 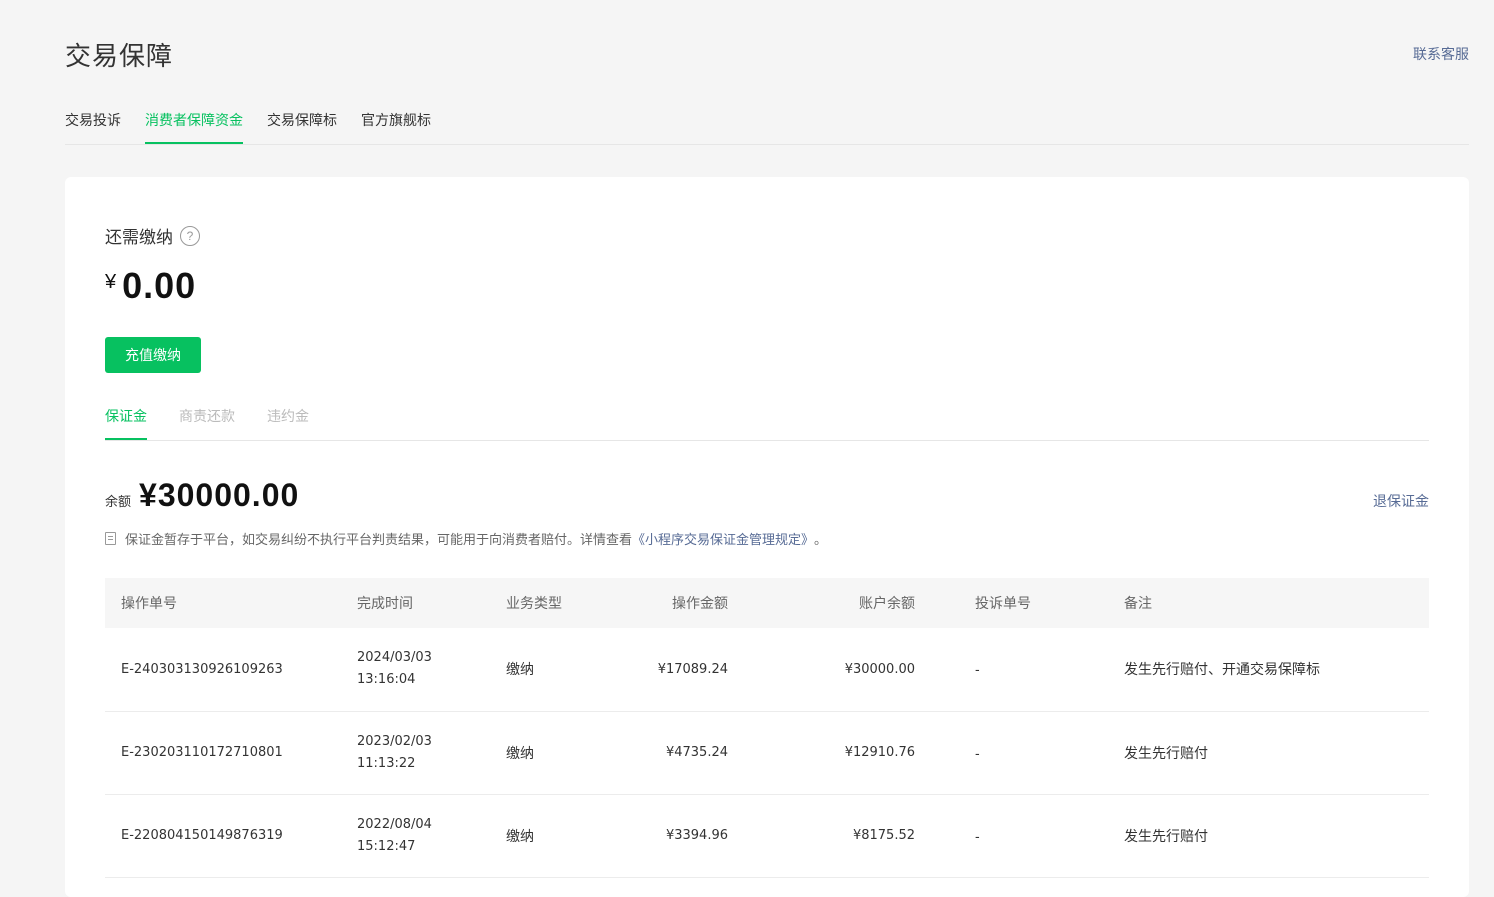 I want to click on col-remarks: 备注, so click(x=1138, y=603).